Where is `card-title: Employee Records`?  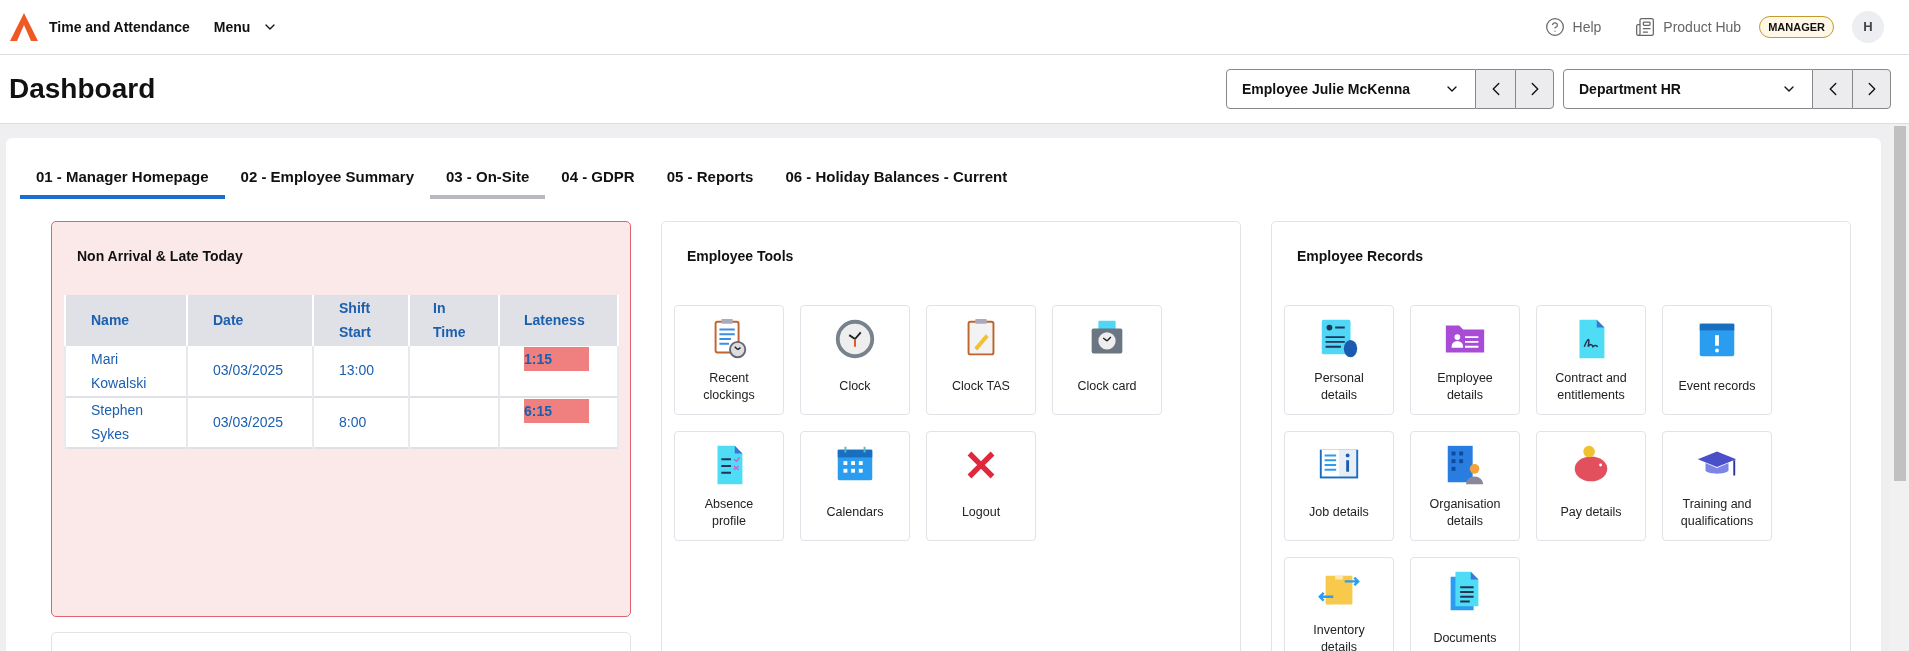 card-title: Employee Records is located at coordinates (1361, 256).